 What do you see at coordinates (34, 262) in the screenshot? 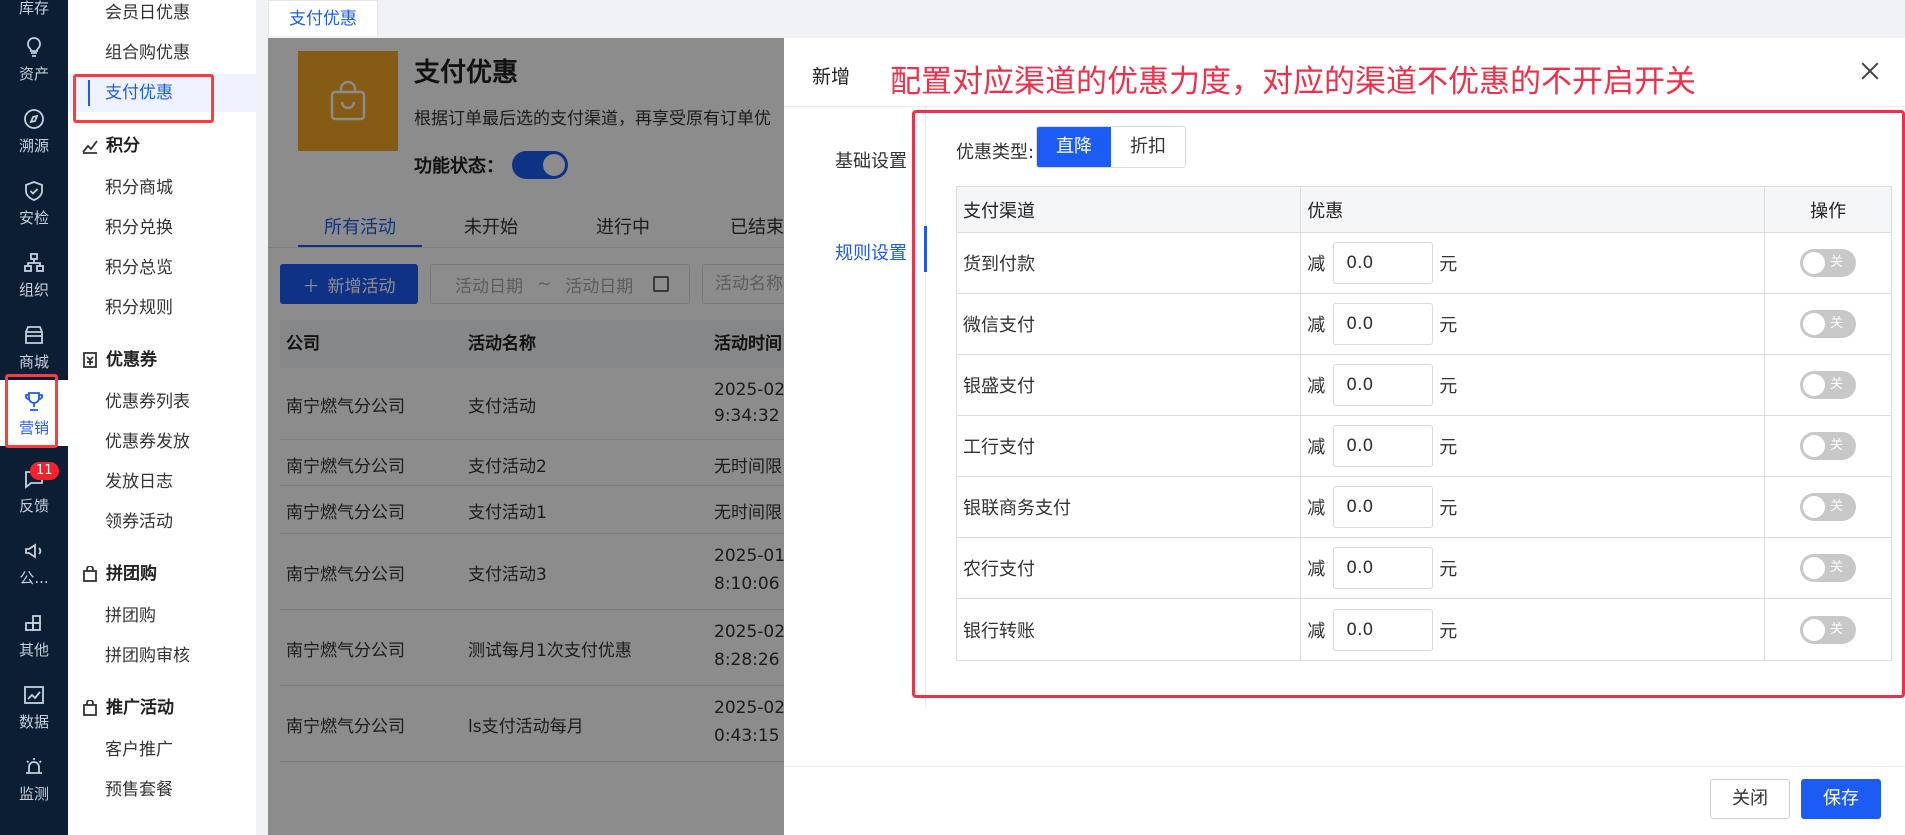
I see `org-tree-icon` at bounding box center [34, 262].